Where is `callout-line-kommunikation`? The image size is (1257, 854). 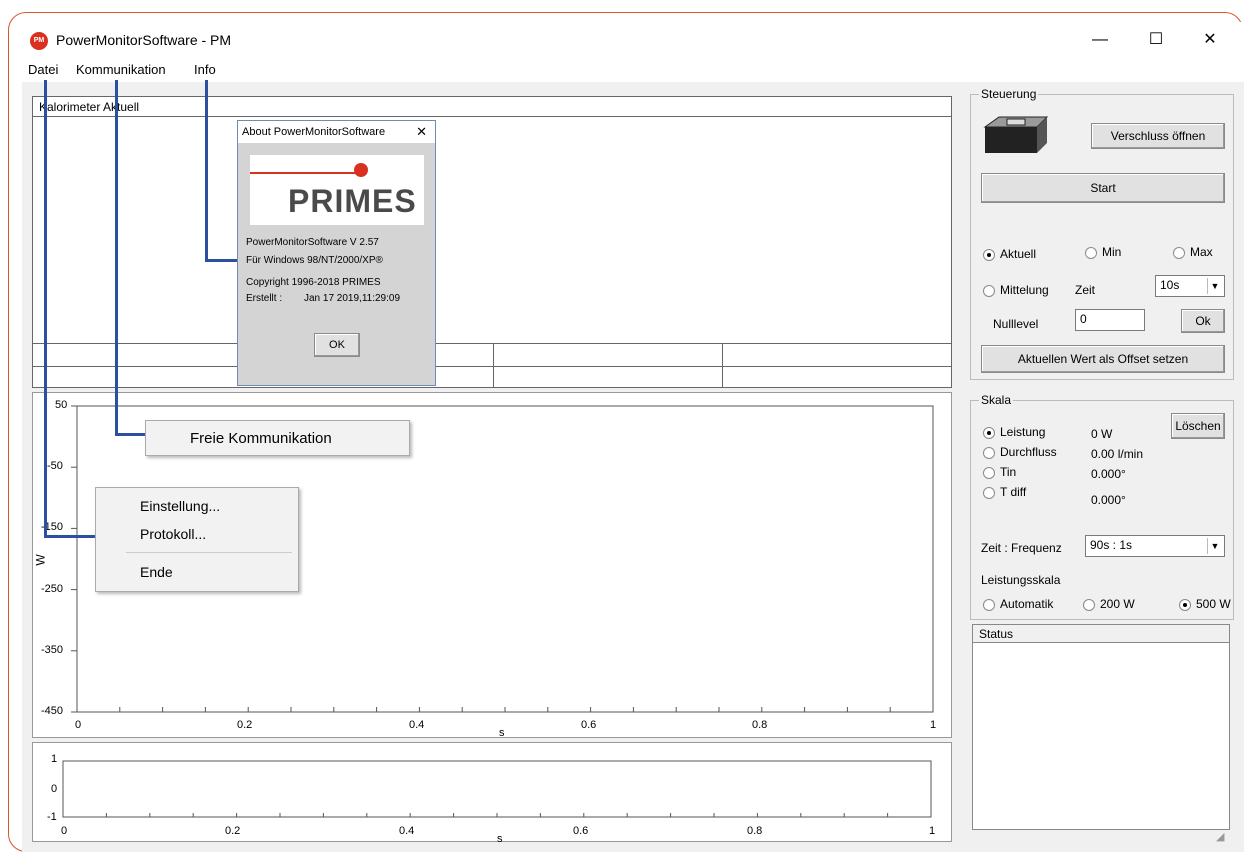
callout-line-kommunikation is located at coordinates (116, 258).